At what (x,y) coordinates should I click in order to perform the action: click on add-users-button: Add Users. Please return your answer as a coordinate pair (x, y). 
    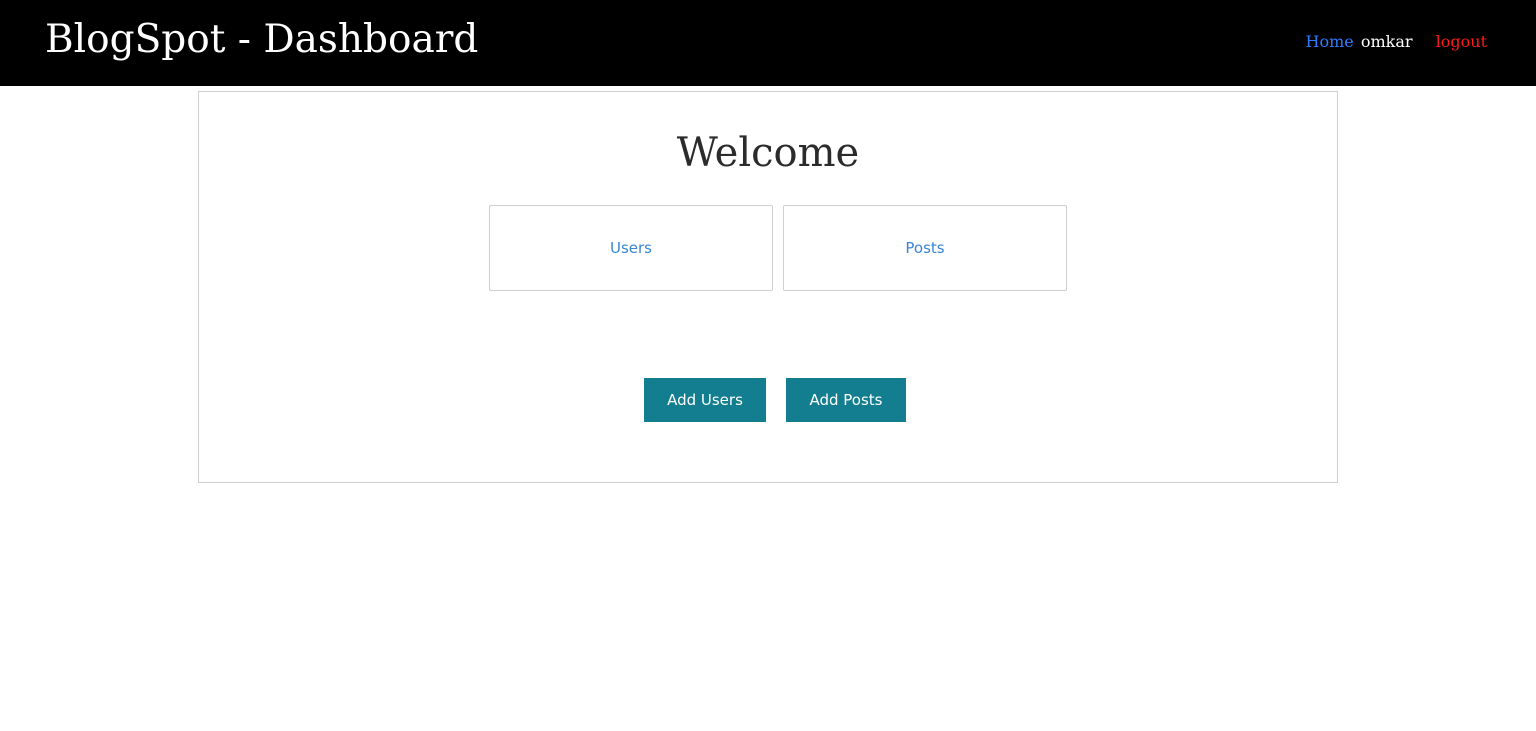
    Looking at the image, I should click on (705, 400).